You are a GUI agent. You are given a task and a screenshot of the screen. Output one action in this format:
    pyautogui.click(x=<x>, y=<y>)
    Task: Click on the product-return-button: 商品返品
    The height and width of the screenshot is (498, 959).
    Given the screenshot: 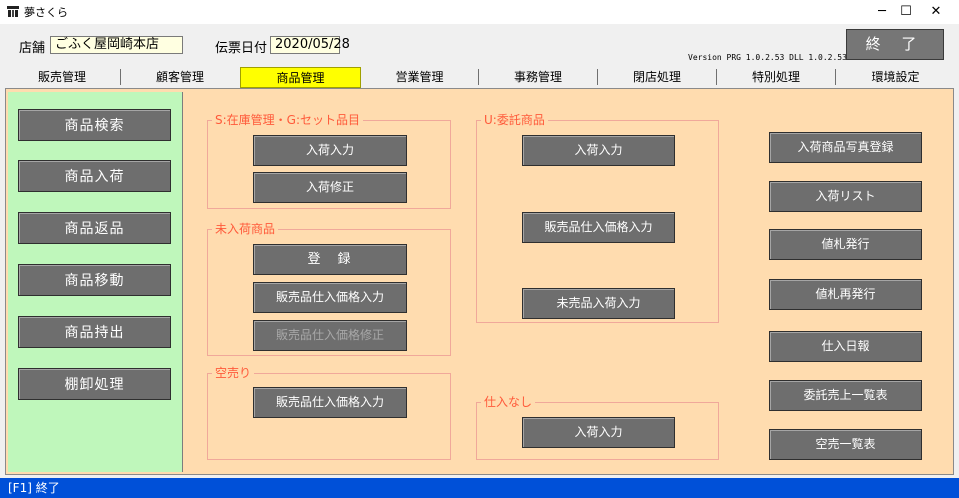 What is the action you would take?
    pyautogui.click(x=94, y=228)
    